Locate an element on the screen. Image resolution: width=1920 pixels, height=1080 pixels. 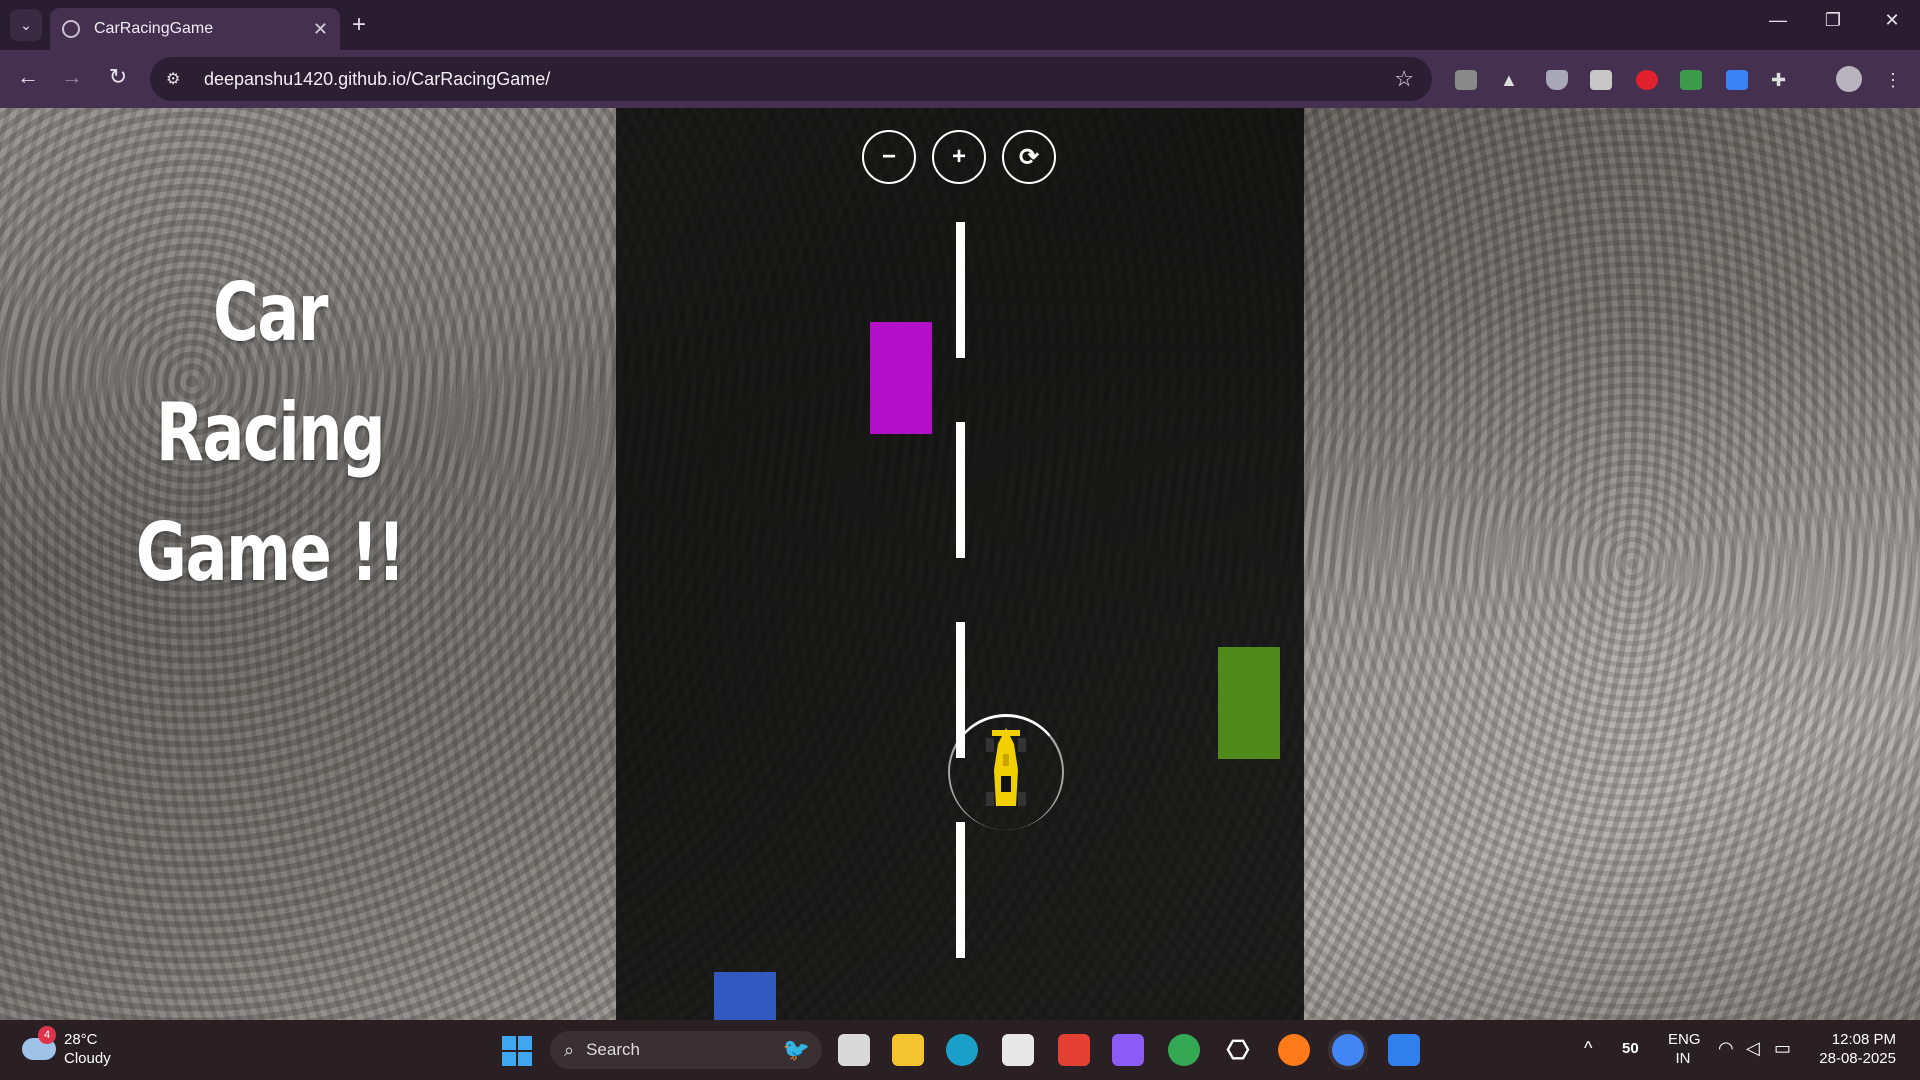
profile-avatar is located at coordinates (1849, 79).